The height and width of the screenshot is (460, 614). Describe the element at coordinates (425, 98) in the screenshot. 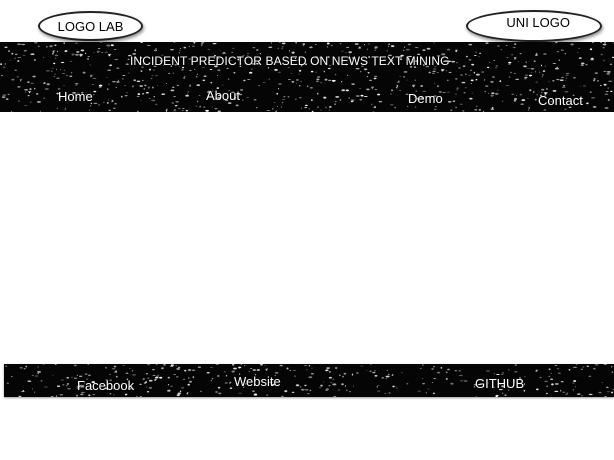

I see `nav-demo-link: Demo` at that location.